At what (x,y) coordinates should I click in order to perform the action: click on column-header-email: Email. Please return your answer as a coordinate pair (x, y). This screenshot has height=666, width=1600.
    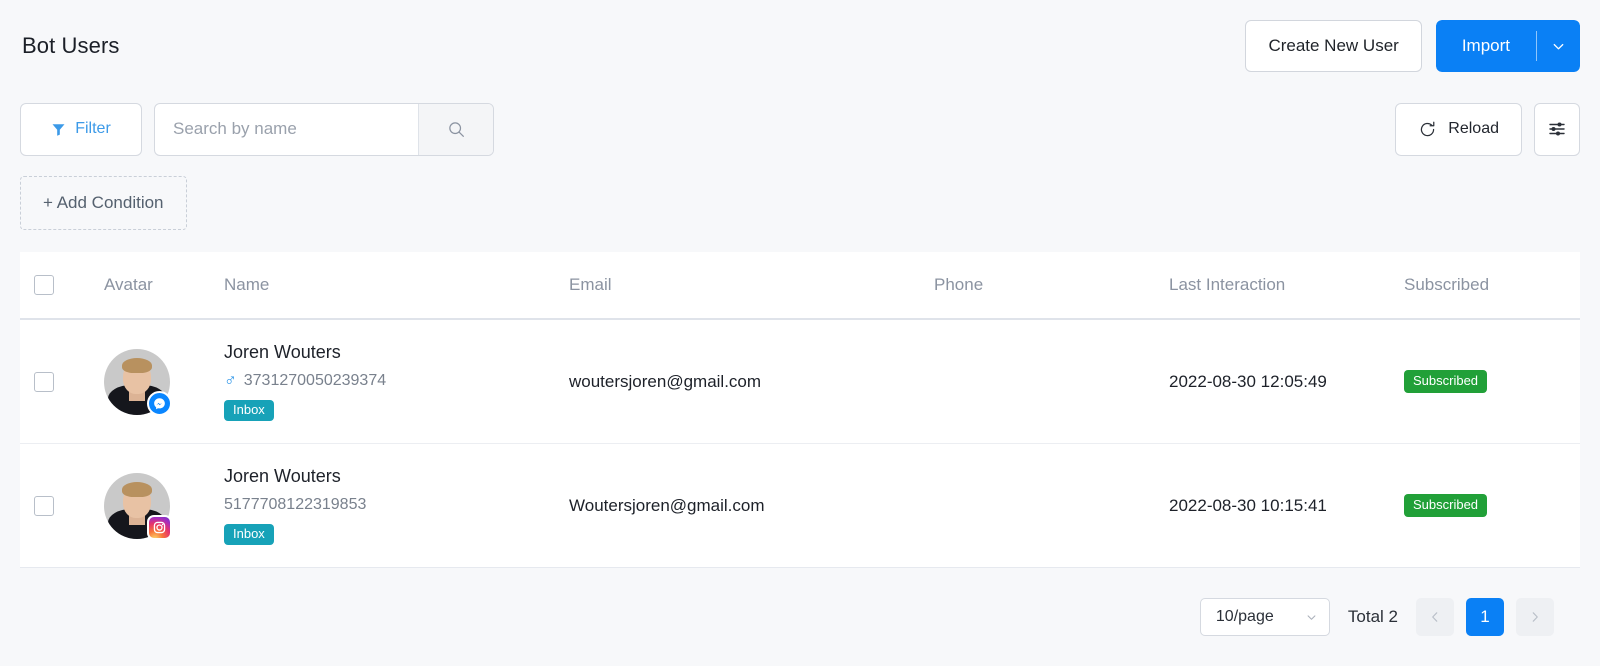
    Looking at the image, I should click on (590, 284).